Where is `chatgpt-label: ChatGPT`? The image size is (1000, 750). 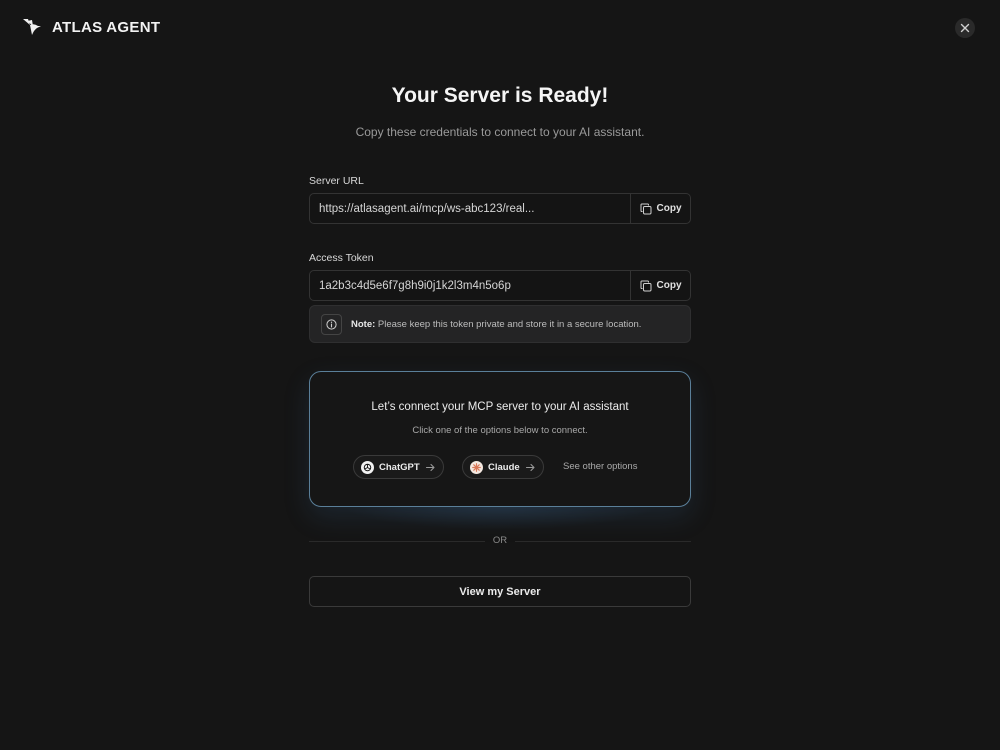 chatgpt-label: ChatGPT is located at coordinates (399, 467).